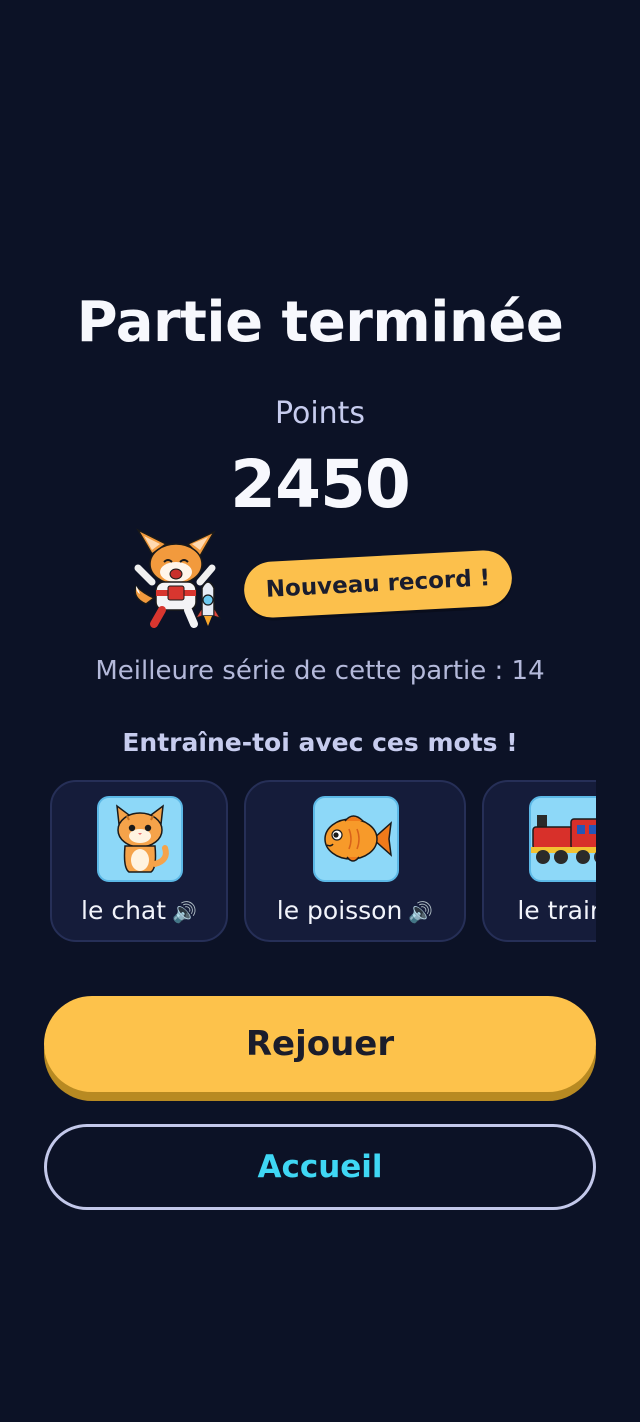  What do you see at coordinates (124, 910) in the screenshot?
I see `word-label-cat: le chat` at bounding box center [124, 910].